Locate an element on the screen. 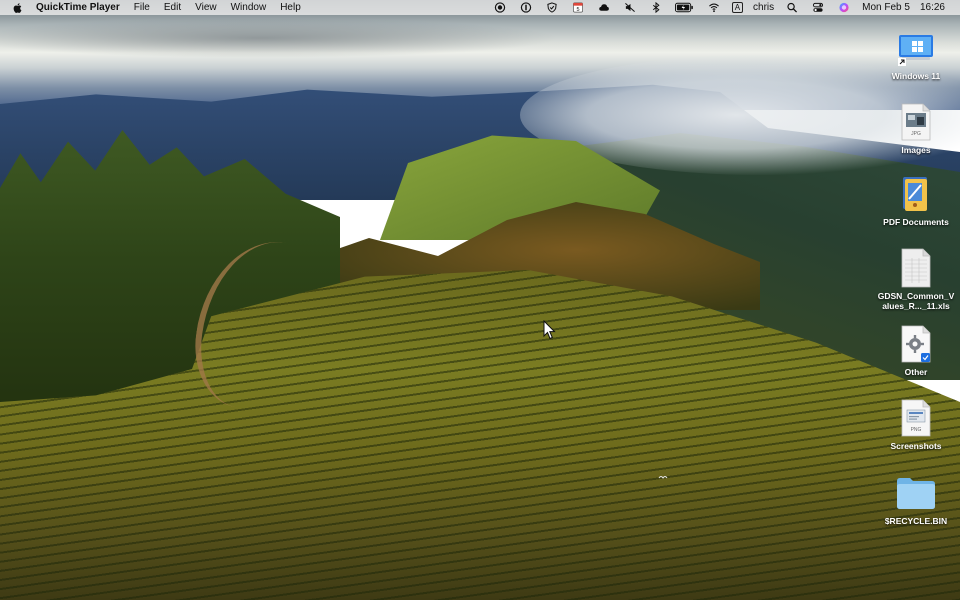 This screenshot has height=600, width=960. mouse-pointer-icon is located at coordinates (549, 330).